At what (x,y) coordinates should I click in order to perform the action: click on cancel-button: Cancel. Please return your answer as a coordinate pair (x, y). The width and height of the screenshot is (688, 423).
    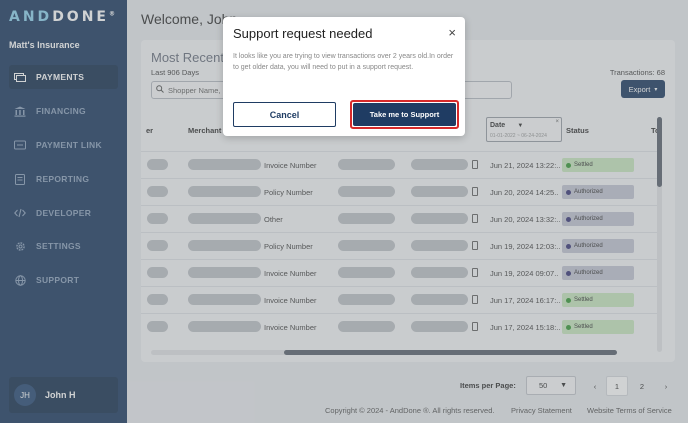
    Looking at the image, I should click on (284, 114).